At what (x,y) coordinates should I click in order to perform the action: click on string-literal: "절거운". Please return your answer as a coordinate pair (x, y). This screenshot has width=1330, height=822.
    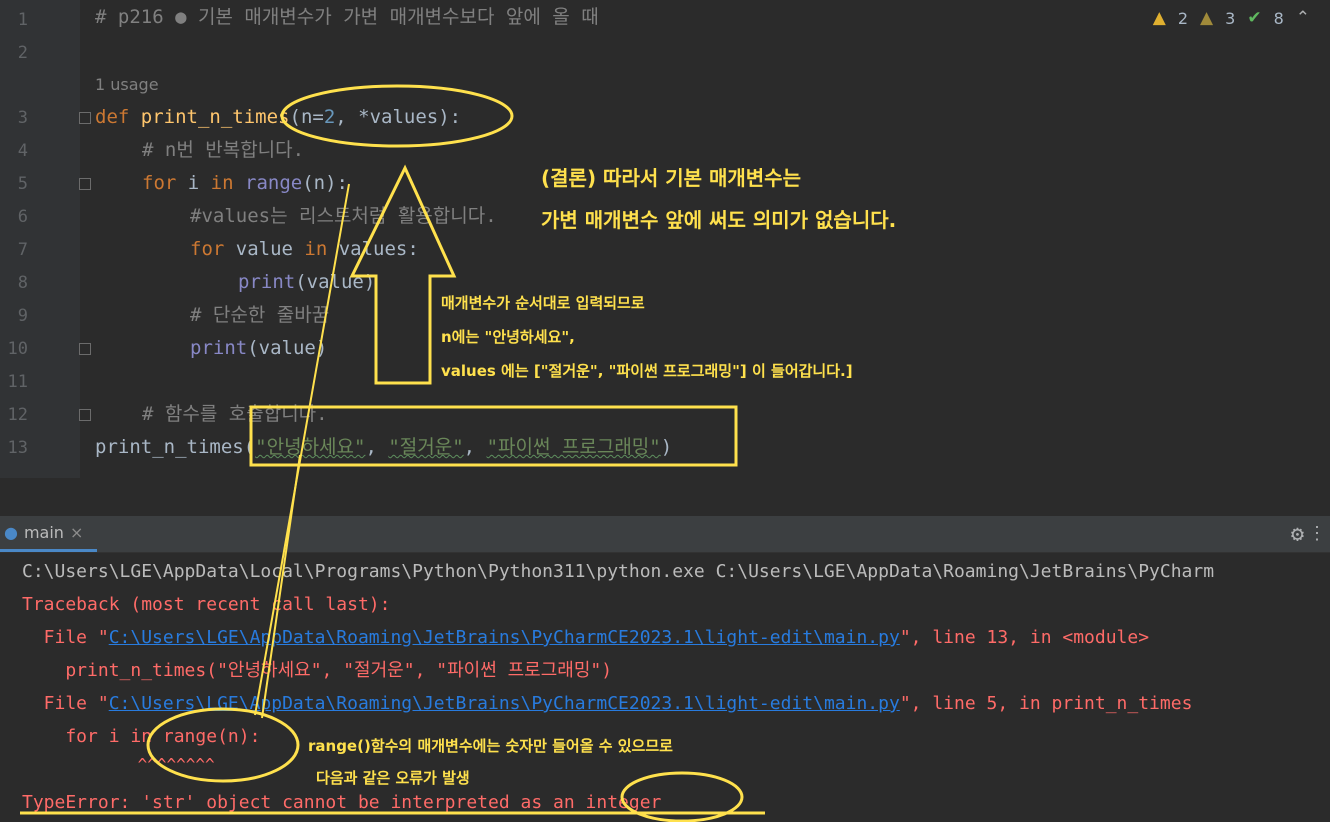
    Looking at the image, I should click on (426, 447).